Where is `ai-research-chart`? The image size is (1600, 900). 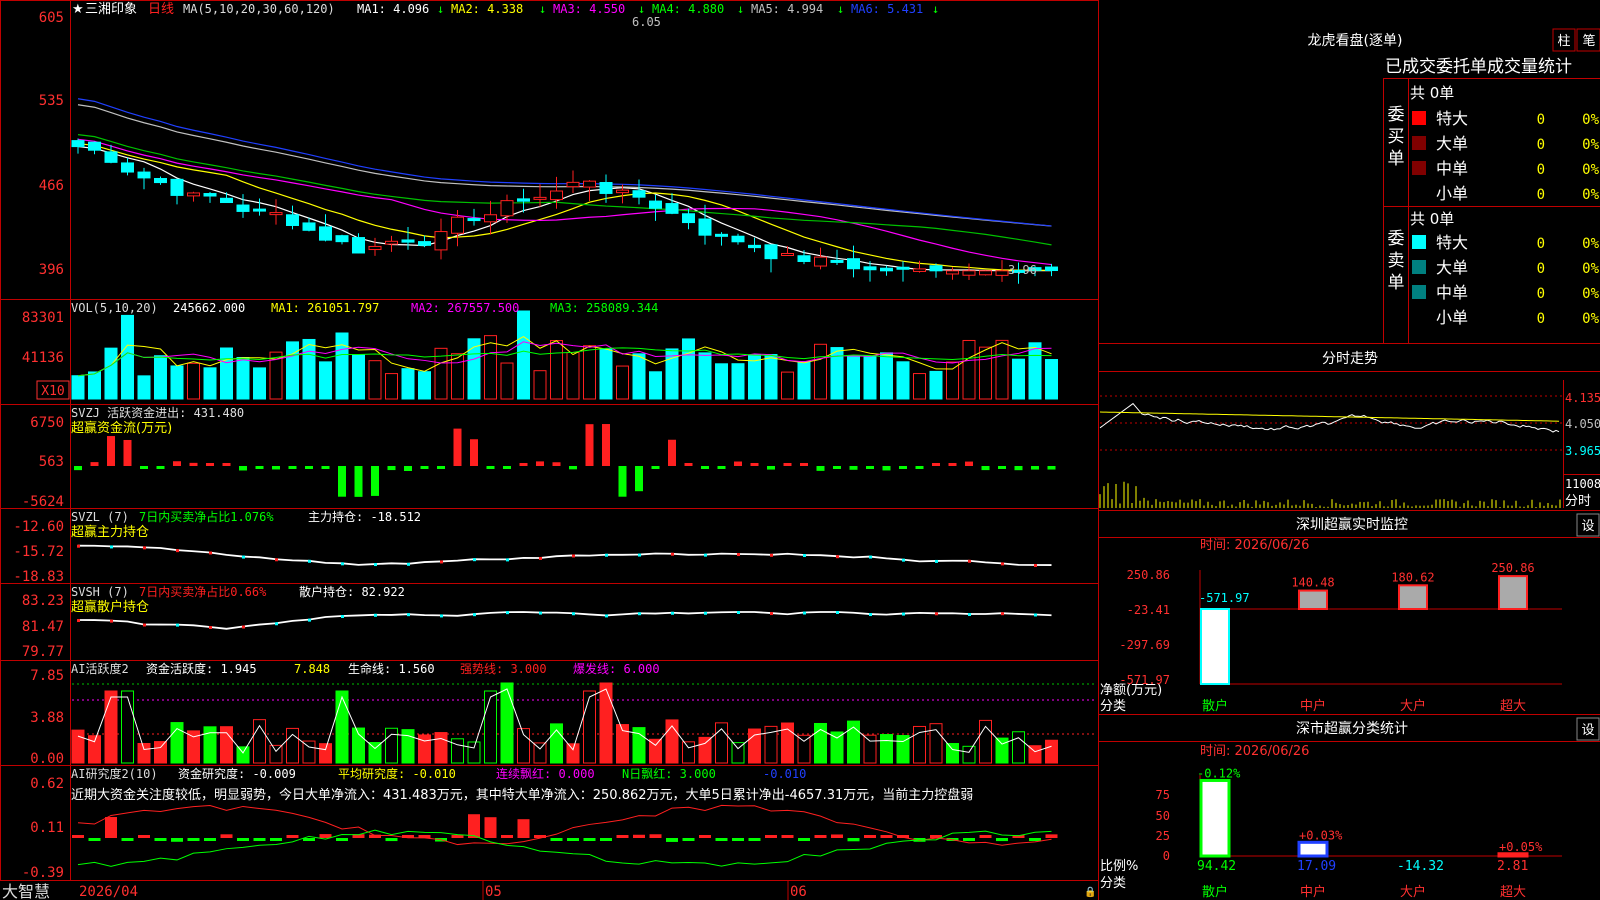 ai-research-chart is located at coordinates (565, 835).